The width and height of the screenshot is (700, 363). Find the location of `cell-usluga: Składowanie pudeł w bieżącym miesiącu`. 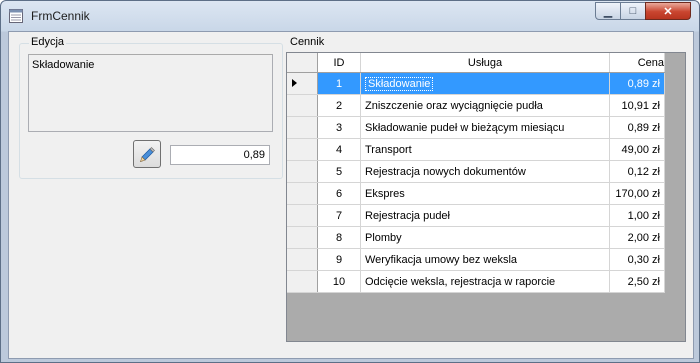

cell-usluga: Składowanie pudeł w bieżącym miesiącu is located at coordinates (485, 127).